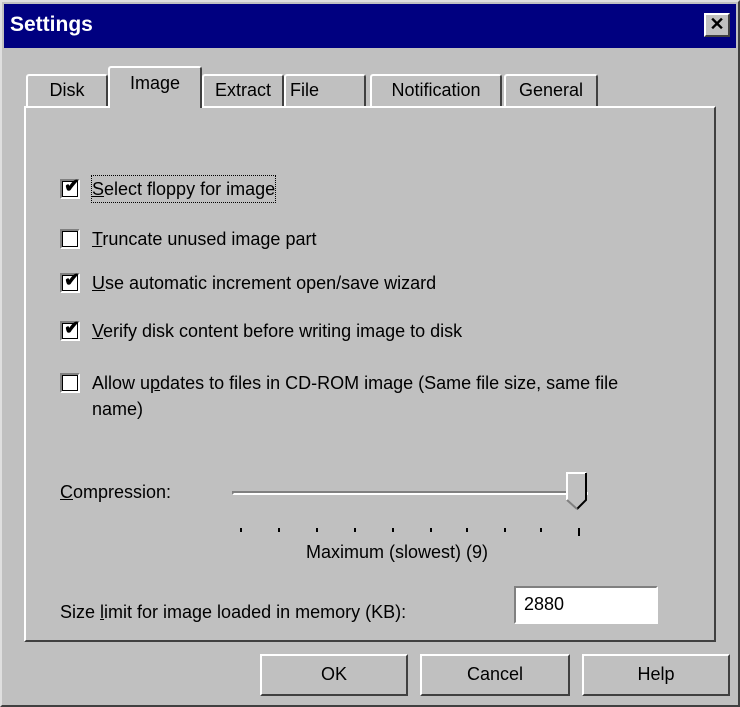  I want to click on ok-button: OK, so click(334, 675).